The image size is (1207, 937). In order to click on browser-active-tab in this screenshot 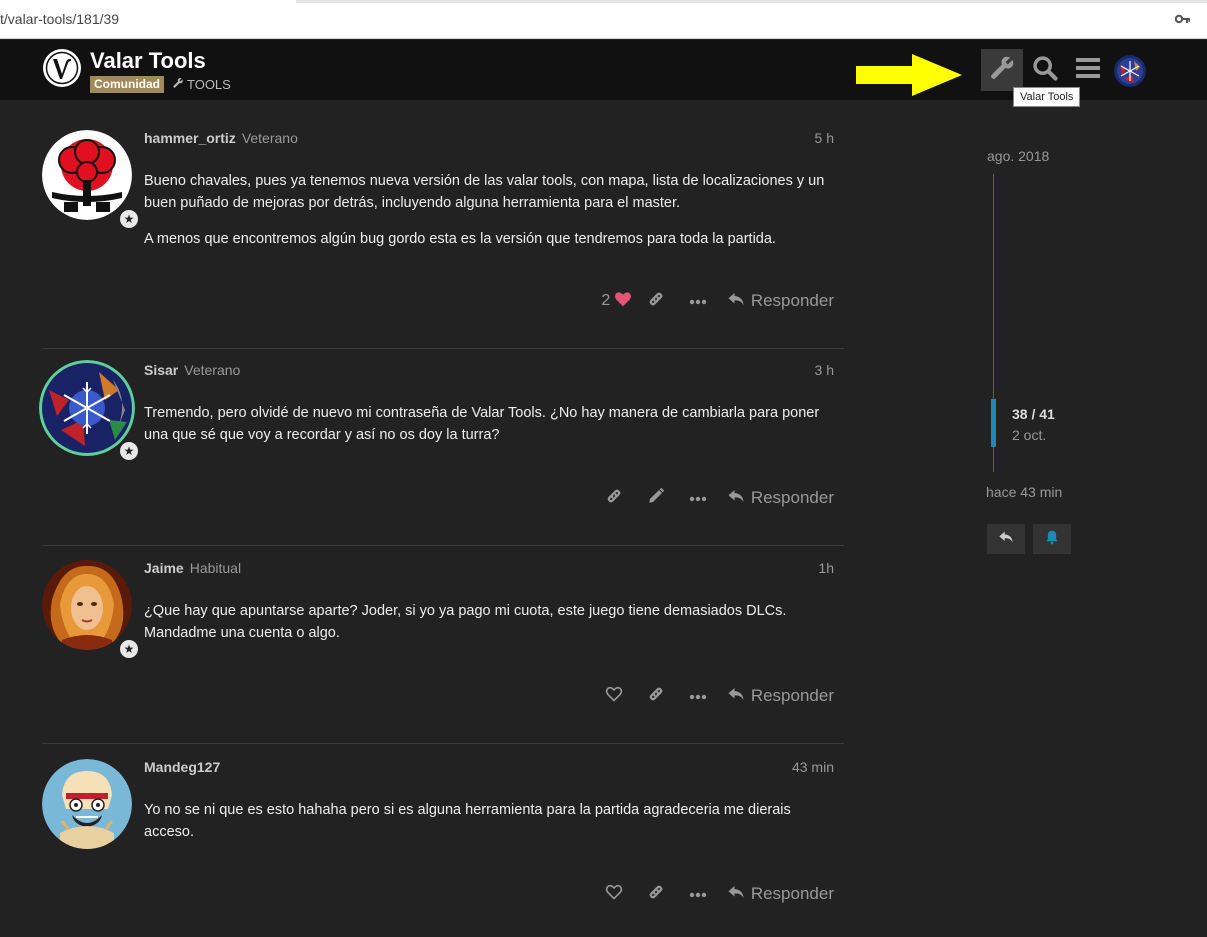, I will do `click(148, 1)`.